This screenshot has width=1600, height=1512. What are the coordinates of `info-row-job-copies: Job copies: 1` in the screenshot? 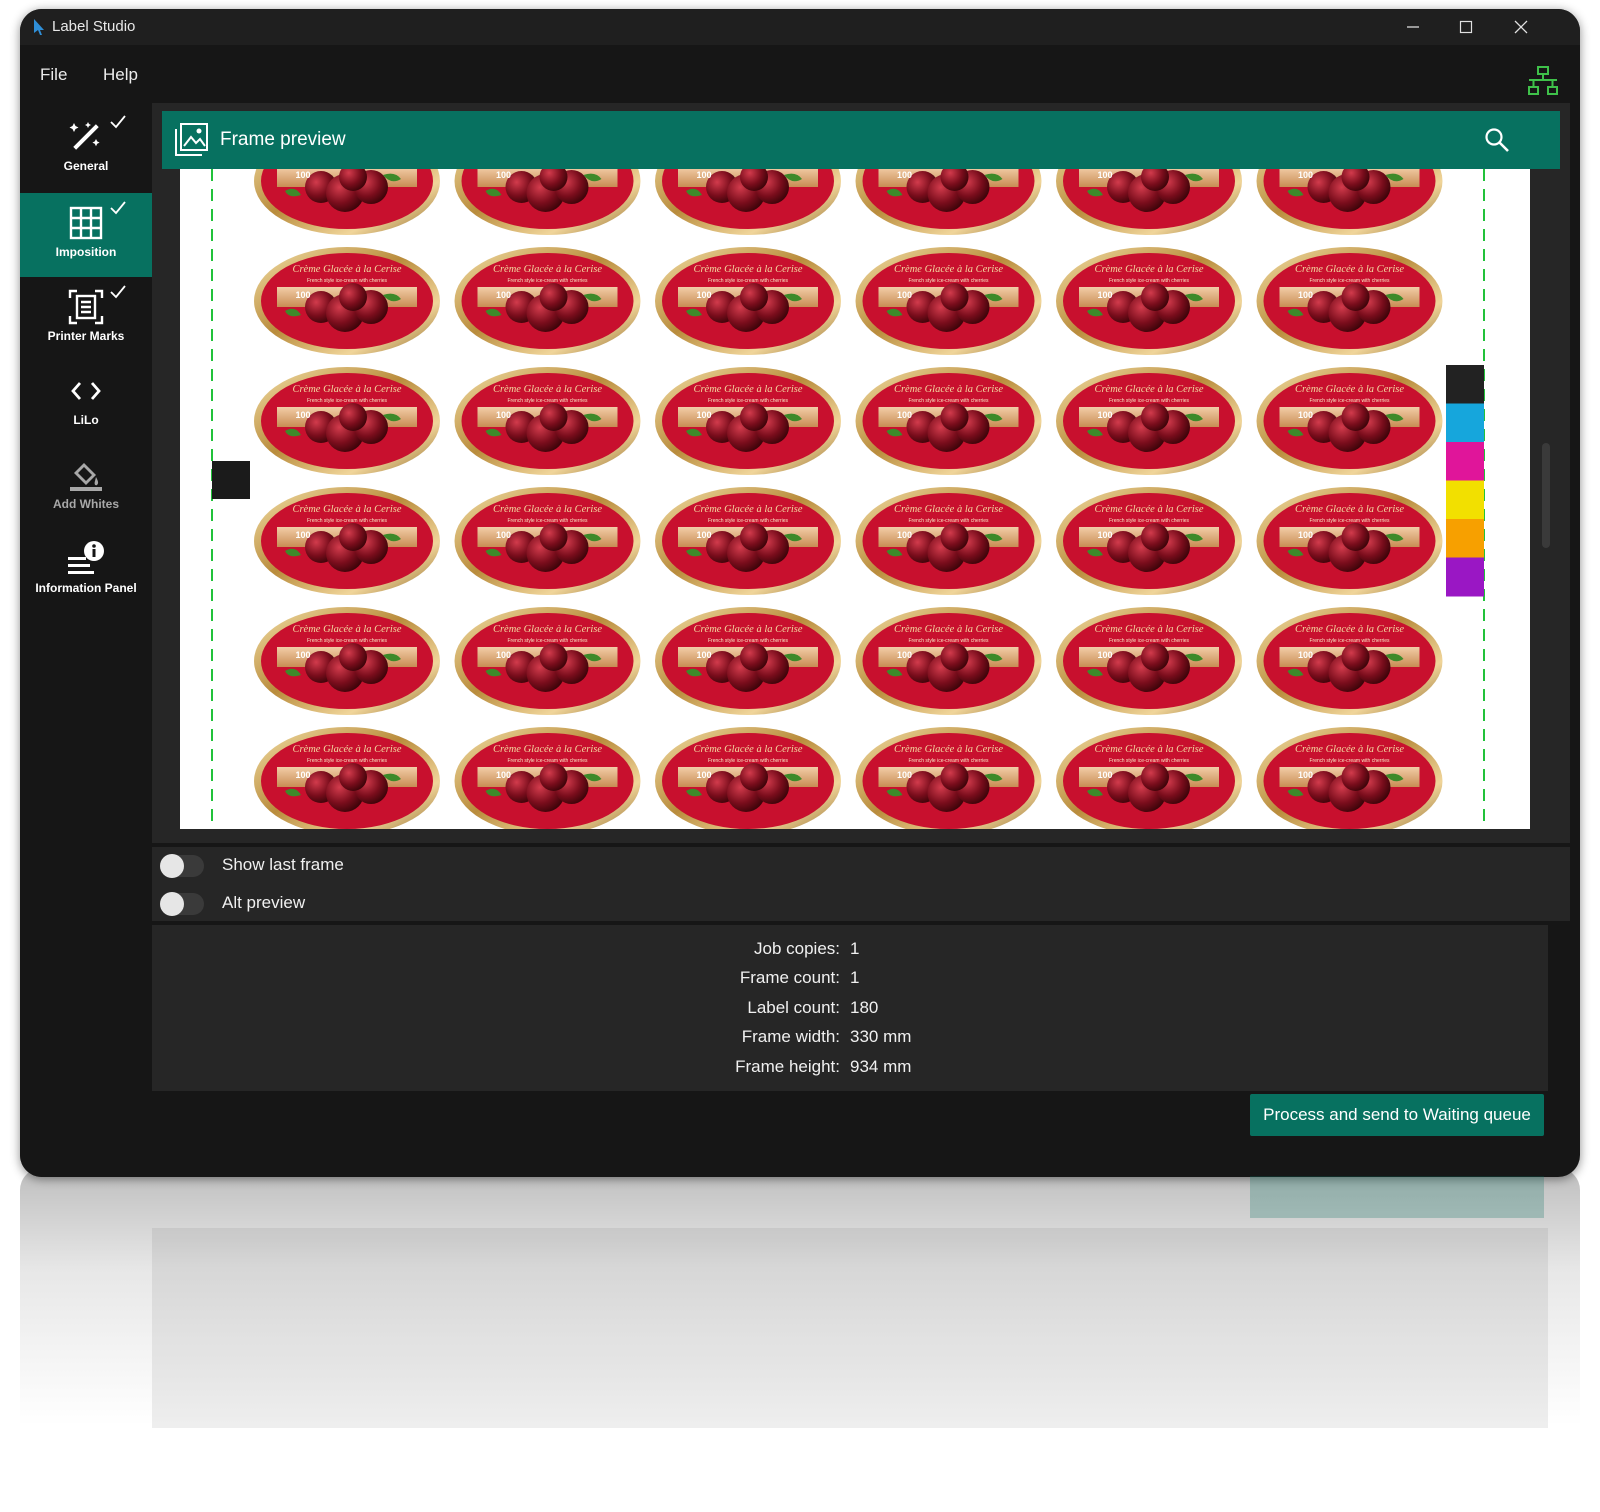 It's located at (850, 952).